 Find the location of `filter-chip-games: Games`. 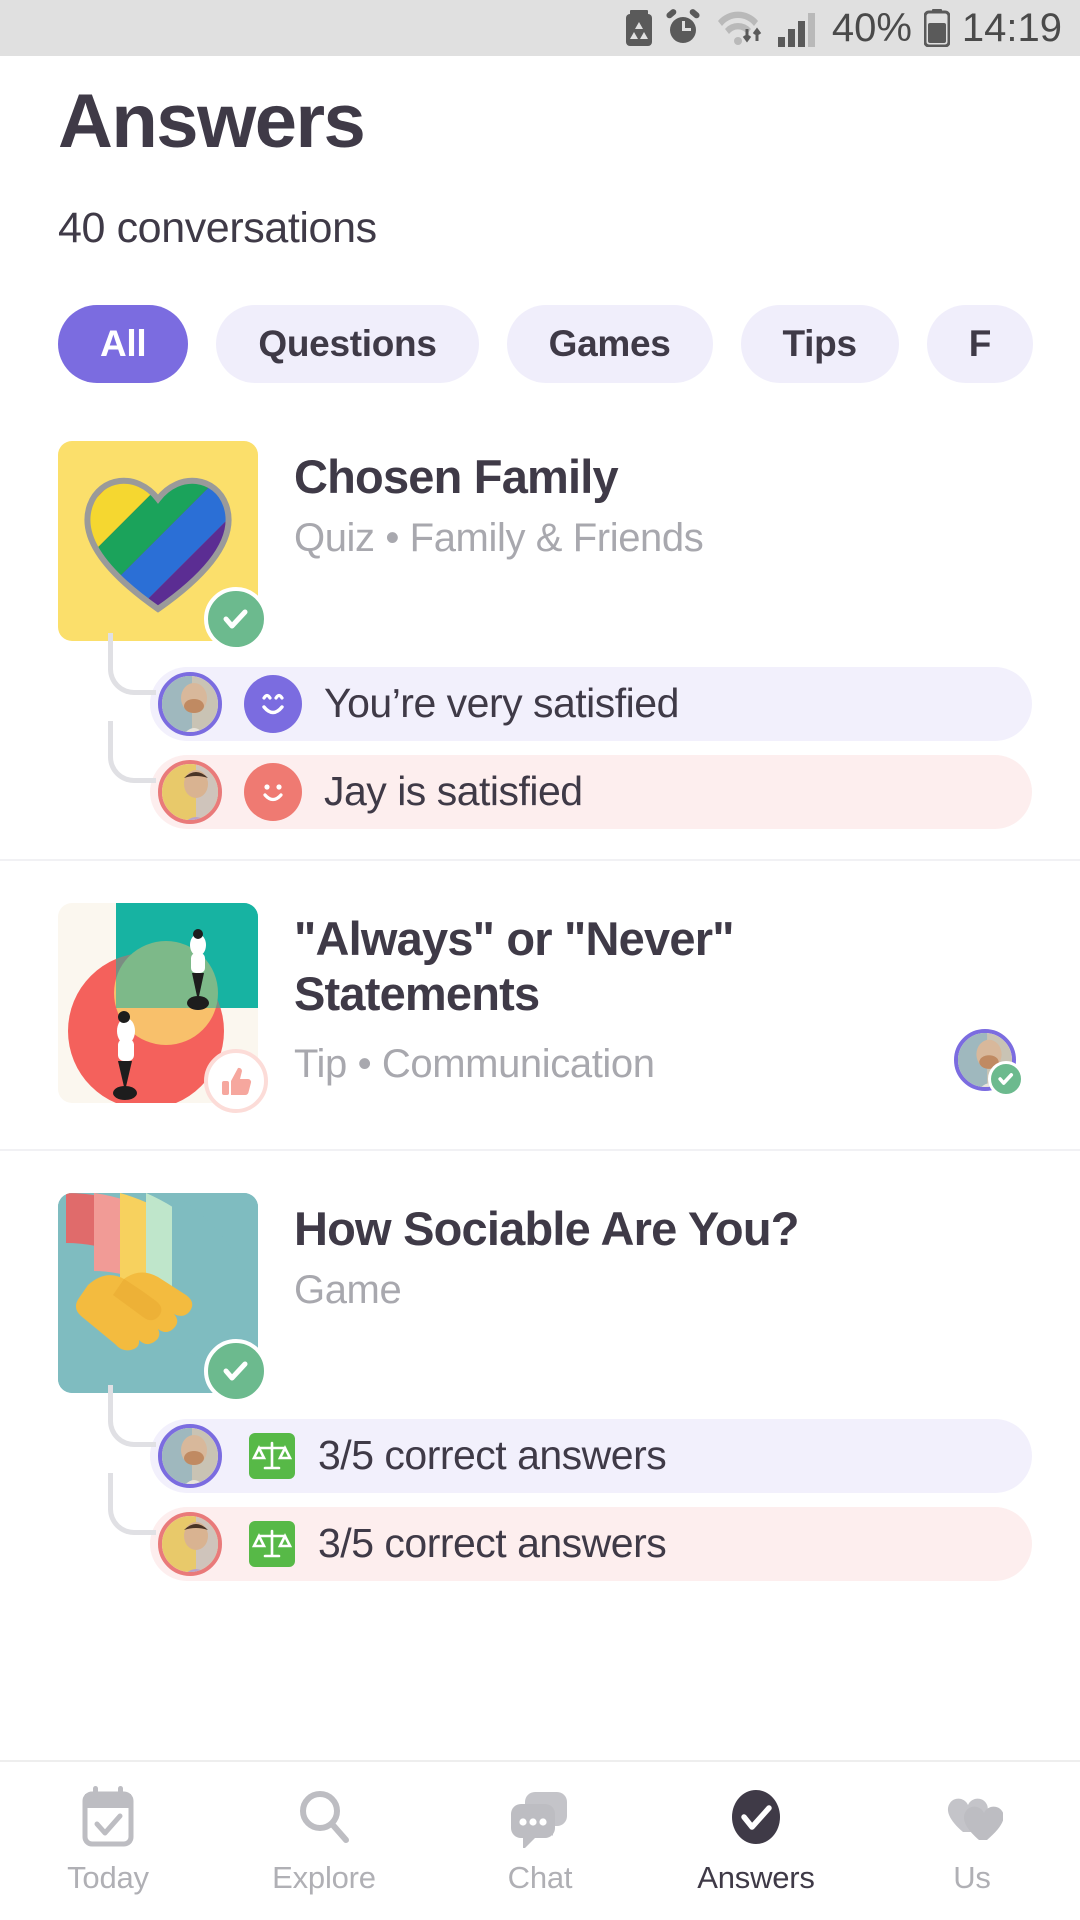

filter-chip-games: Games is located at coordinates (609, 343).